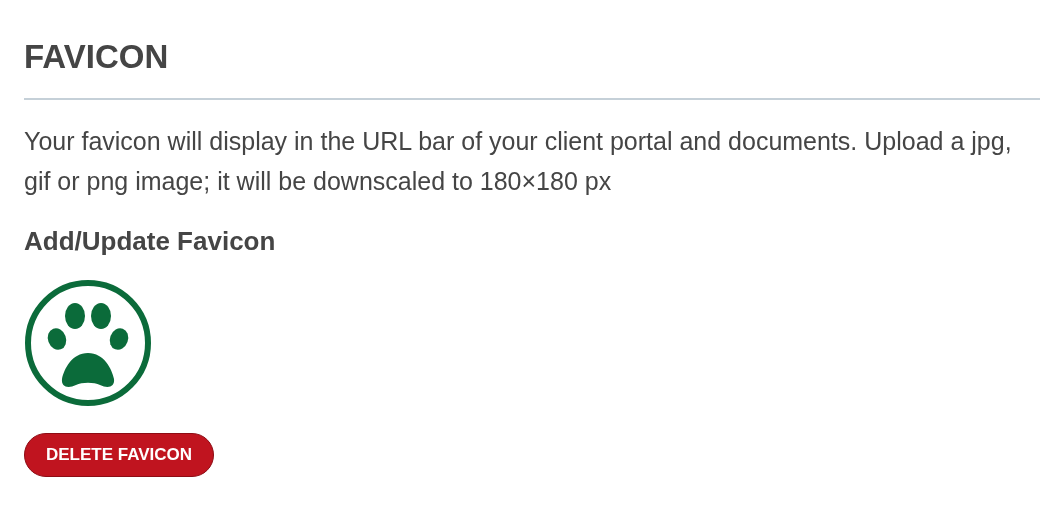  Describe the element at coordinates (150, 241) in the screenshot. I see `subtitle: Add/Update Favicon` at that location.